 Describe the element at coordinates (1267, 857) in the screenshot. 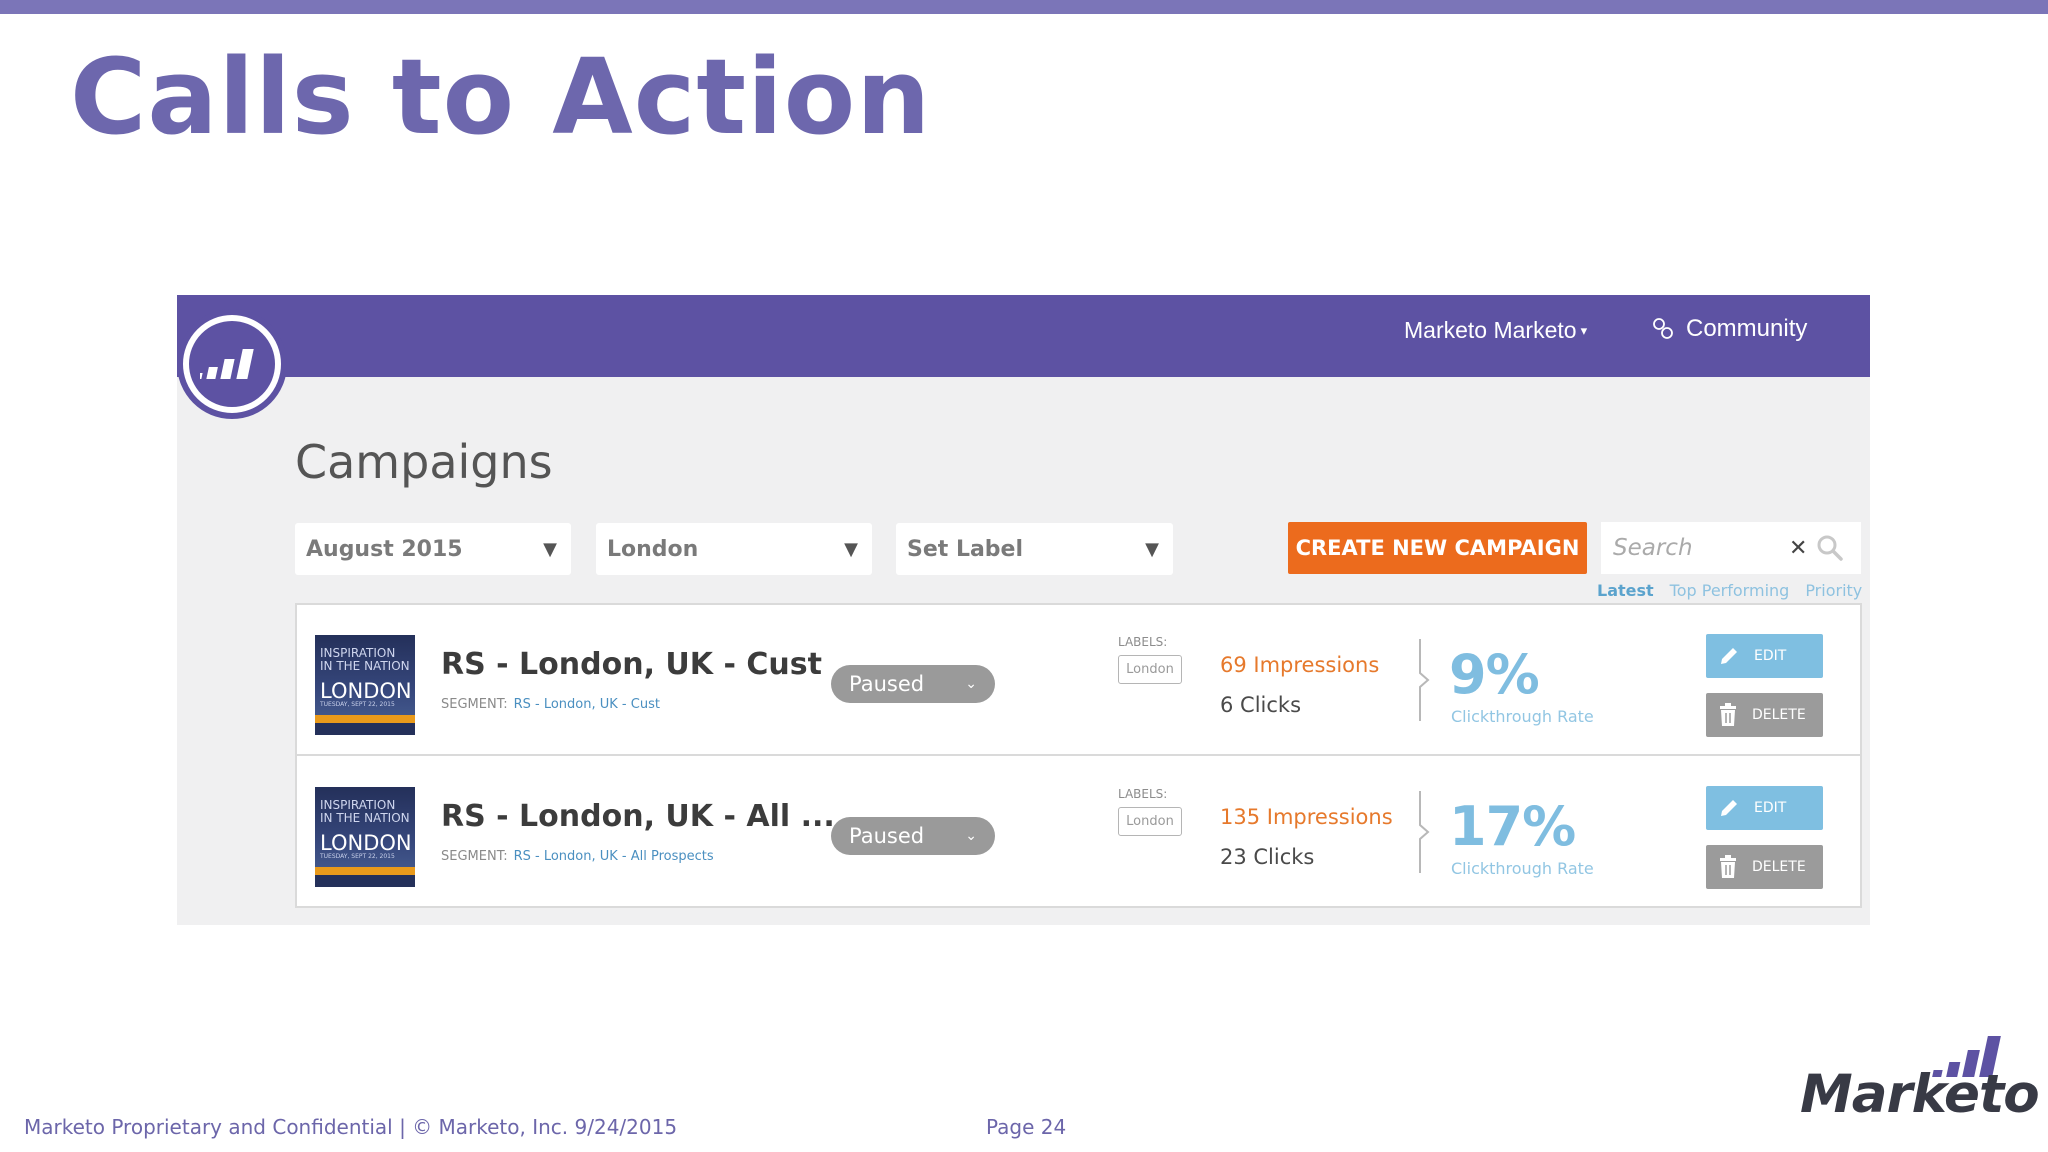

I see `clicks-count: 23 Clicks` at that location.